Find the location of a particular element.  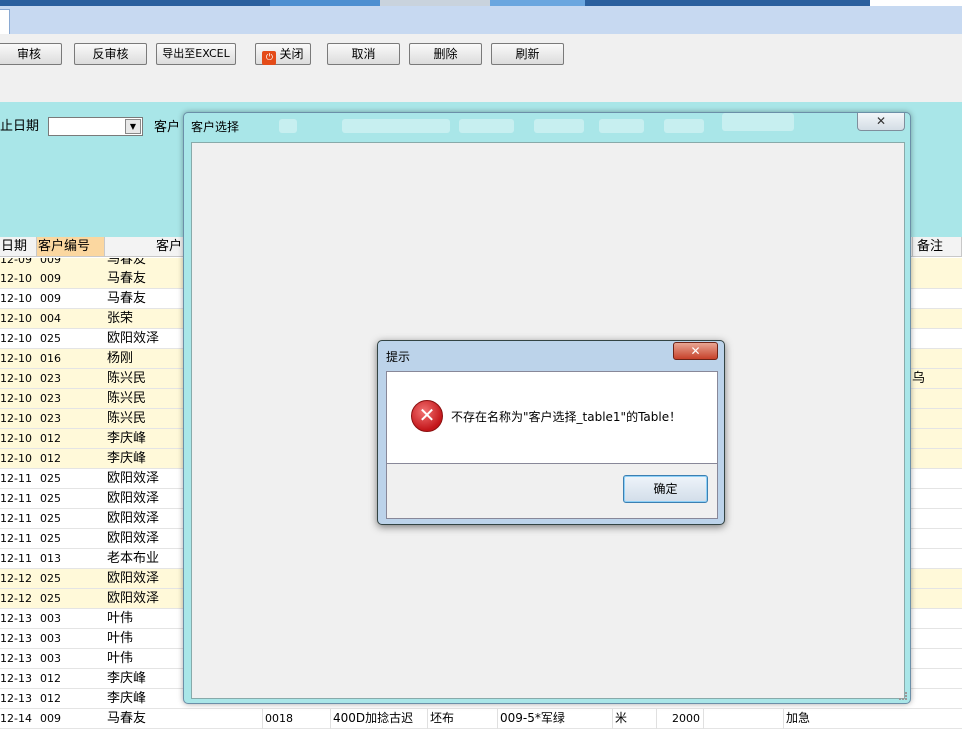

window-title: 客户选择 is located at coordinates (215, 127).